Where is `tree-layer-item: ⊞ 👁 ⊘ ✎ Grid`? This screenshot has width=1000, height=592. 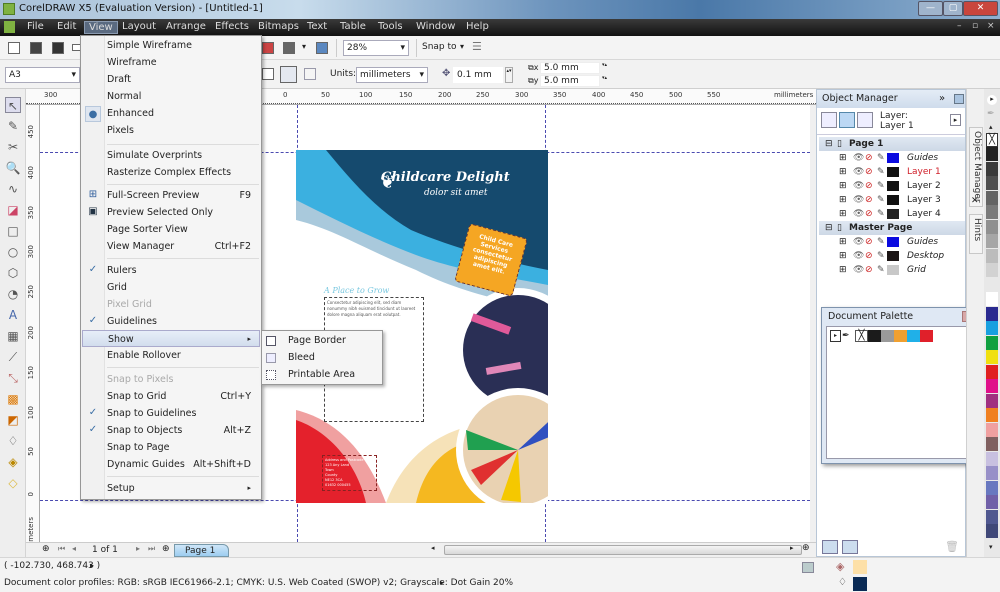 tree-layer-item: ⊞ 👁 ⊘ ✎ Grid is located at coordinates (892, 270).